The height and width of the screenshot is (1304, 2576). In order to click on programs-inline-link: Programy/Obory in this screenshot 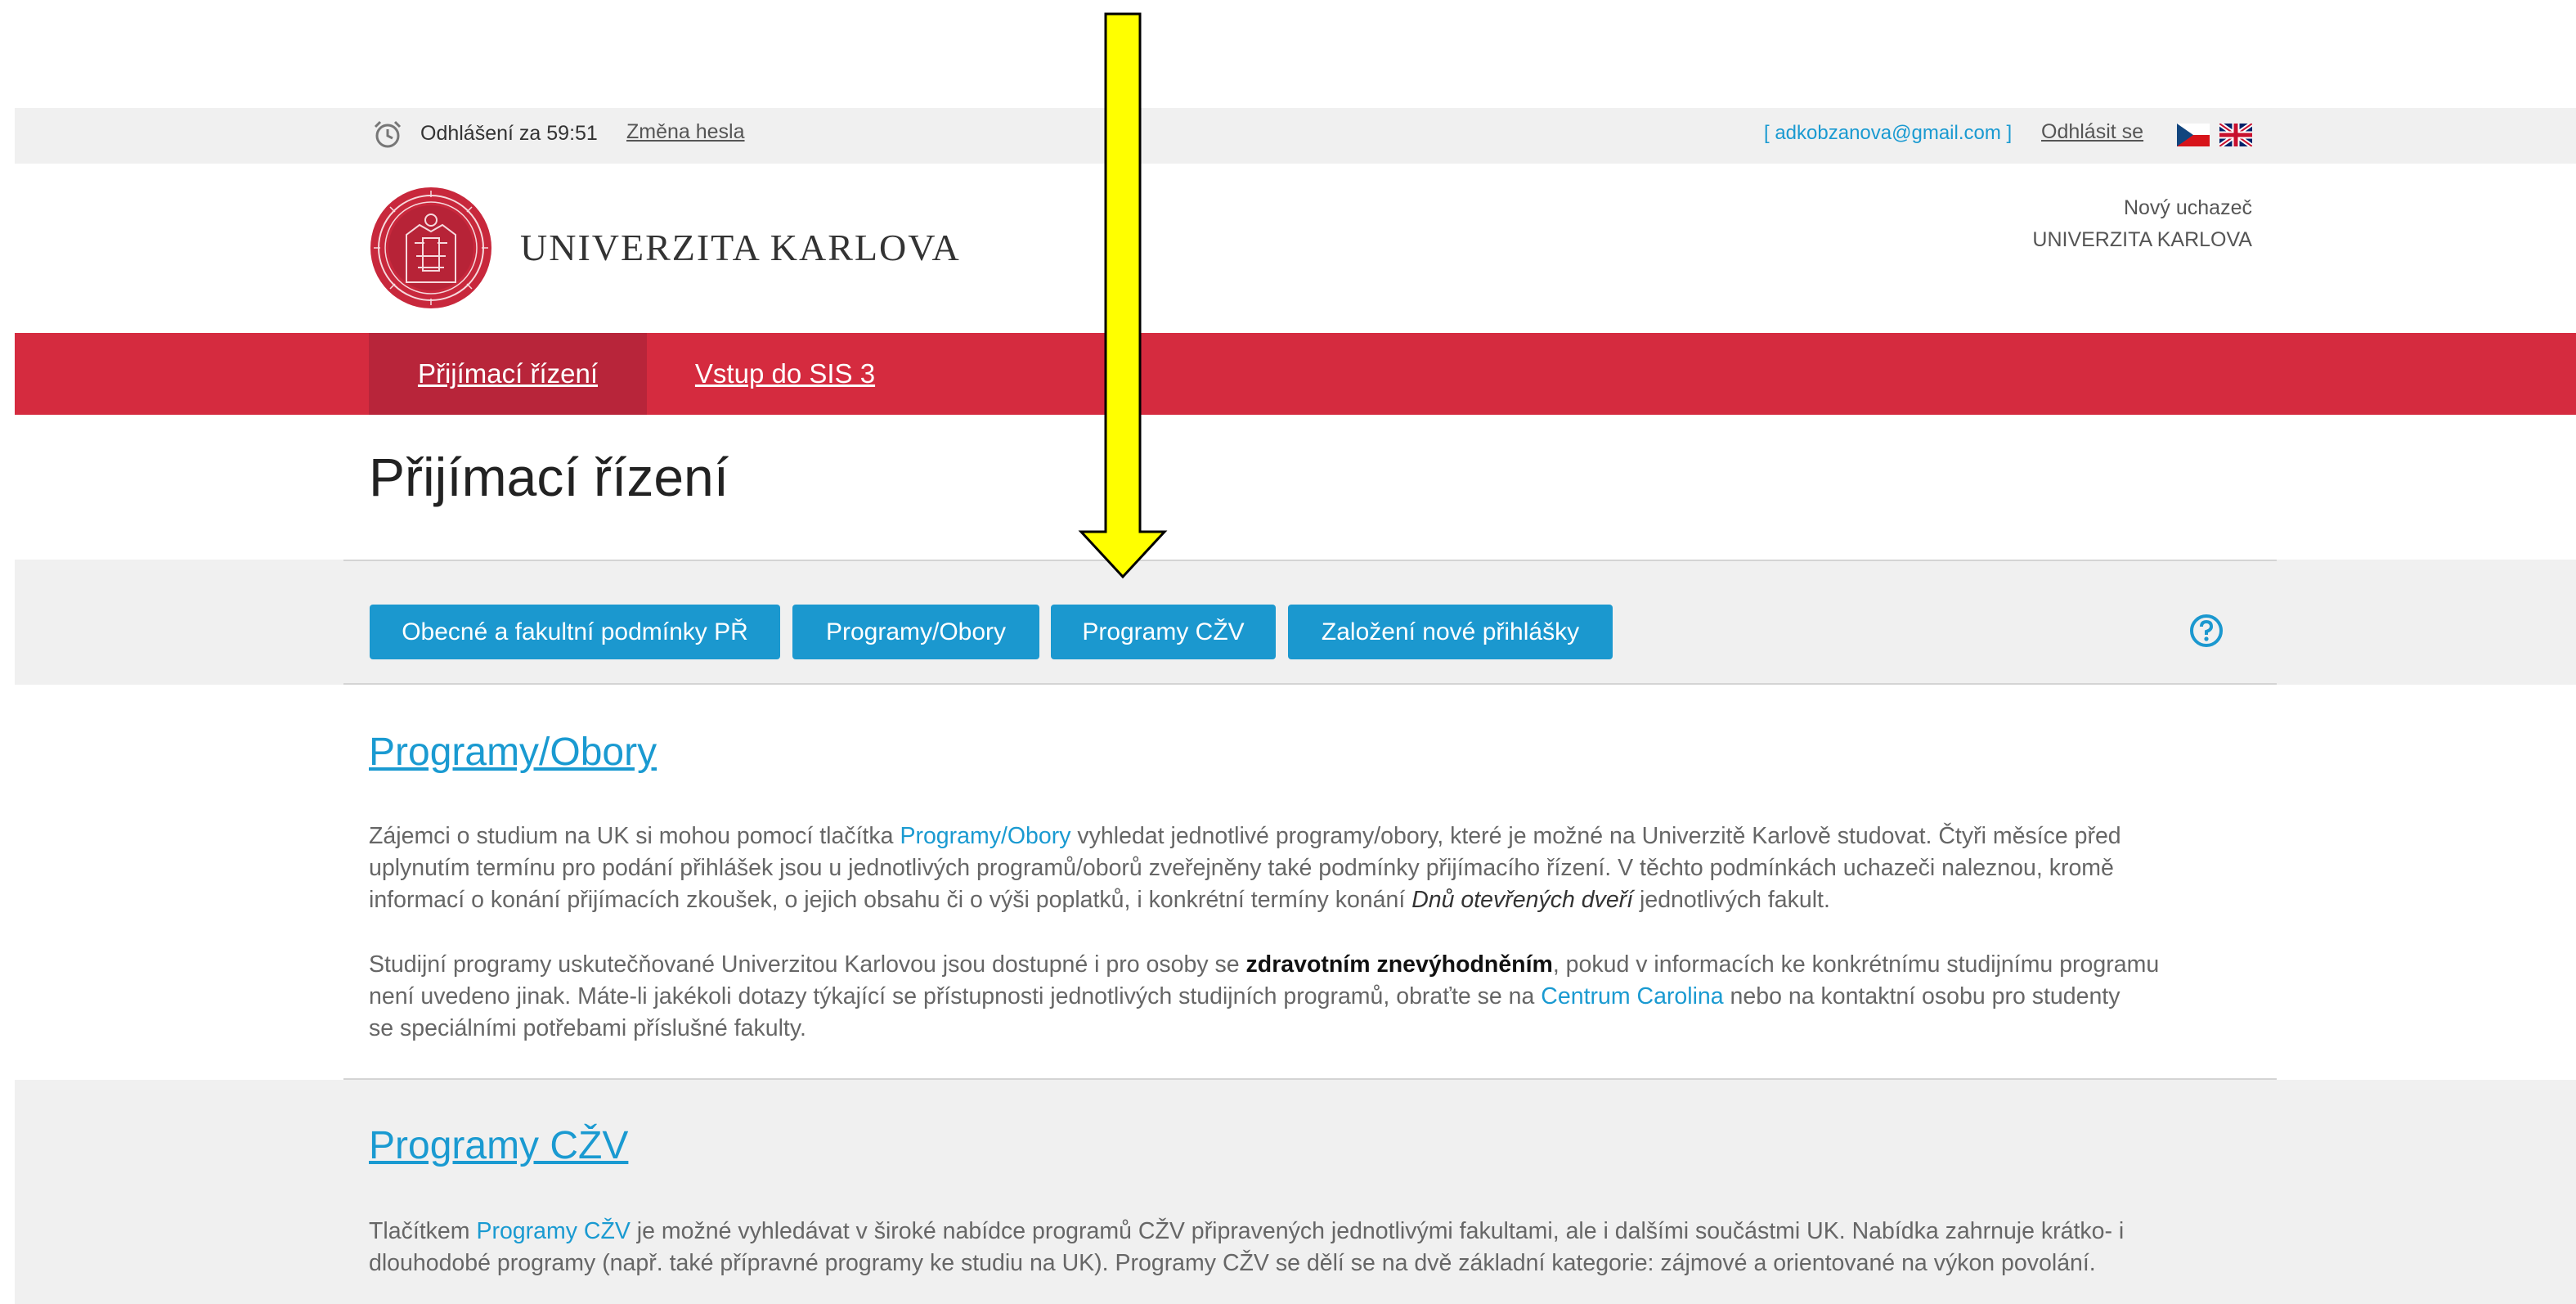, I will do `click(985, 836)`.